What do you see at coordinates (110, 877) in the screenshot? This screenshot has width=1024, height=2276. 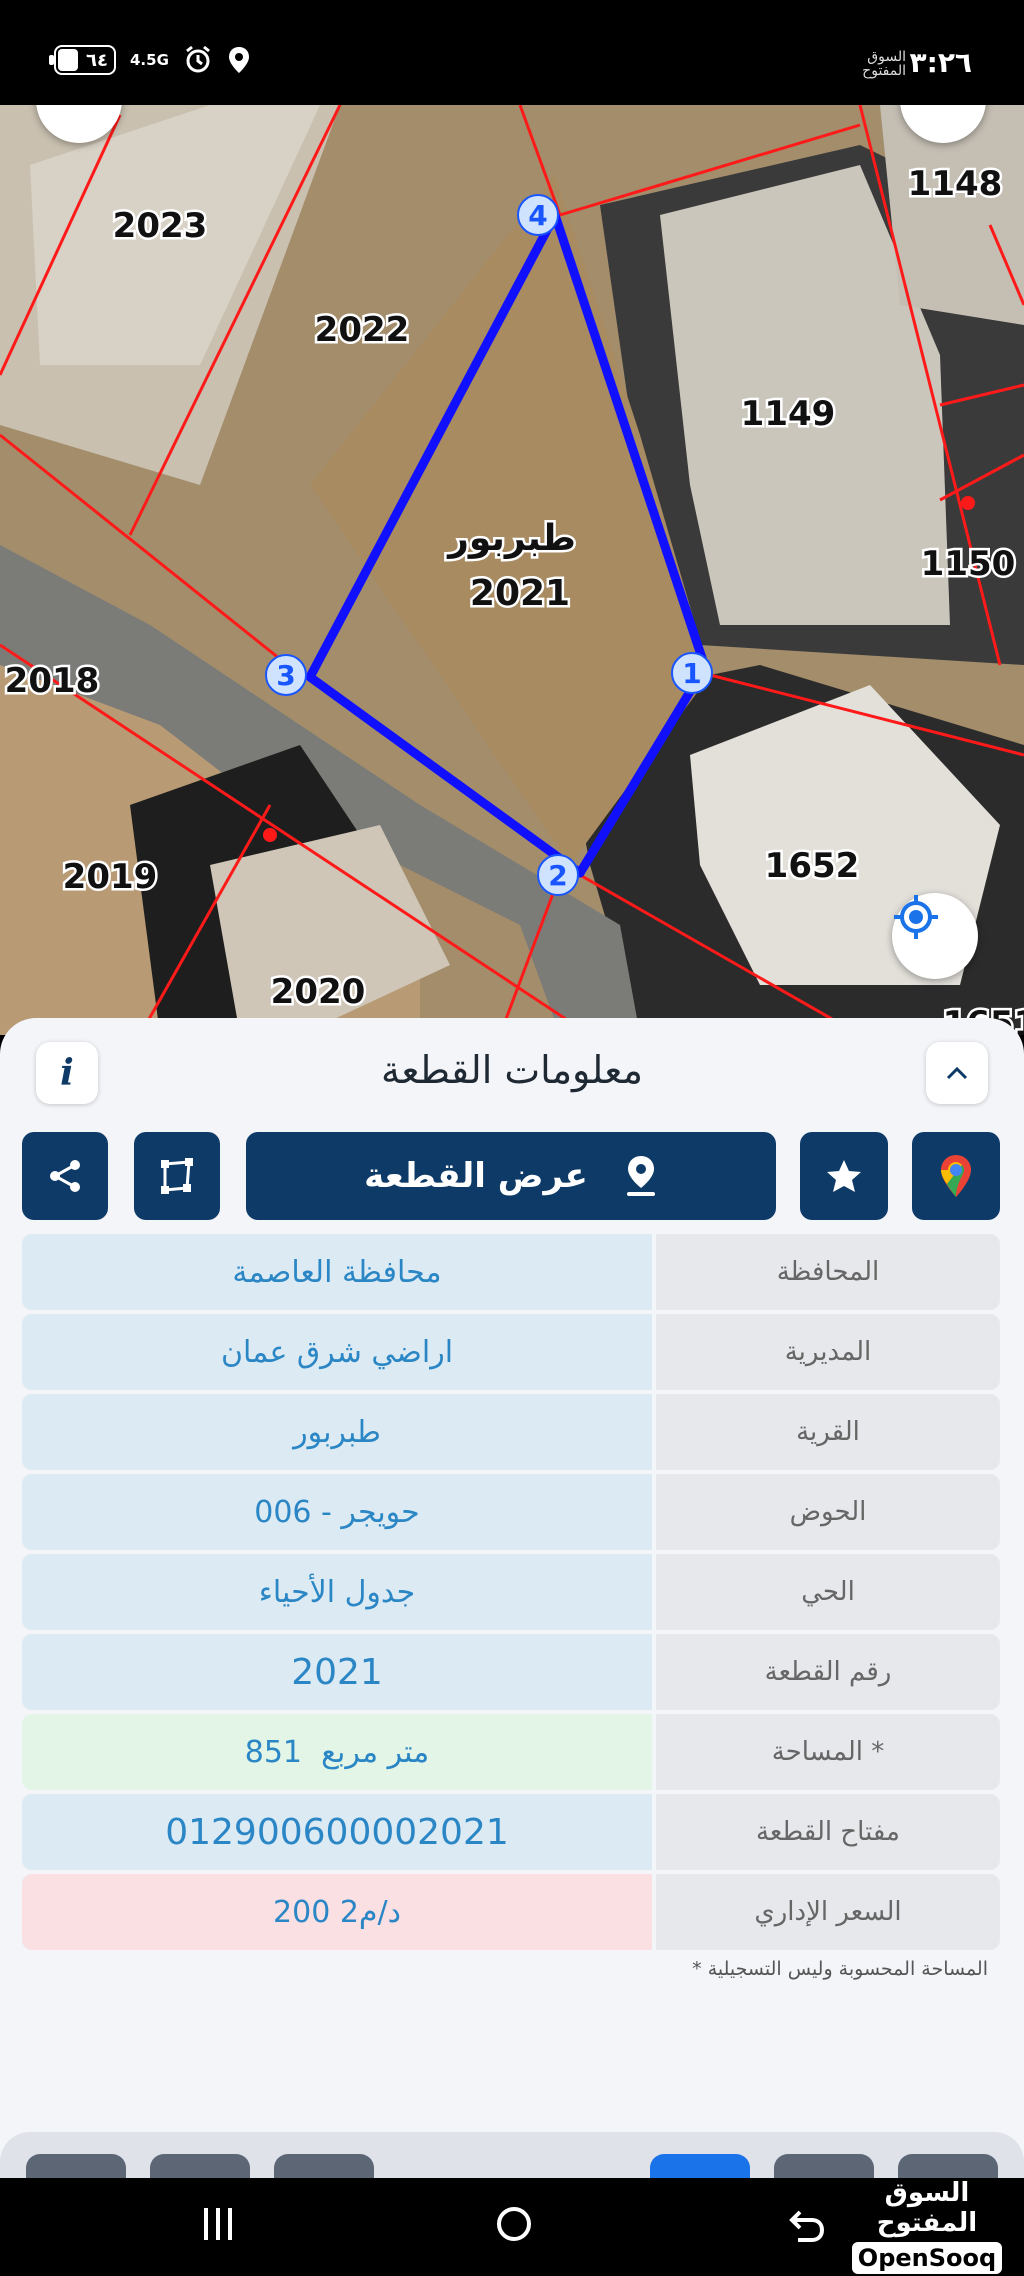 I see `neighbor-label-2019: 2019` at bounding box center [110, 877].